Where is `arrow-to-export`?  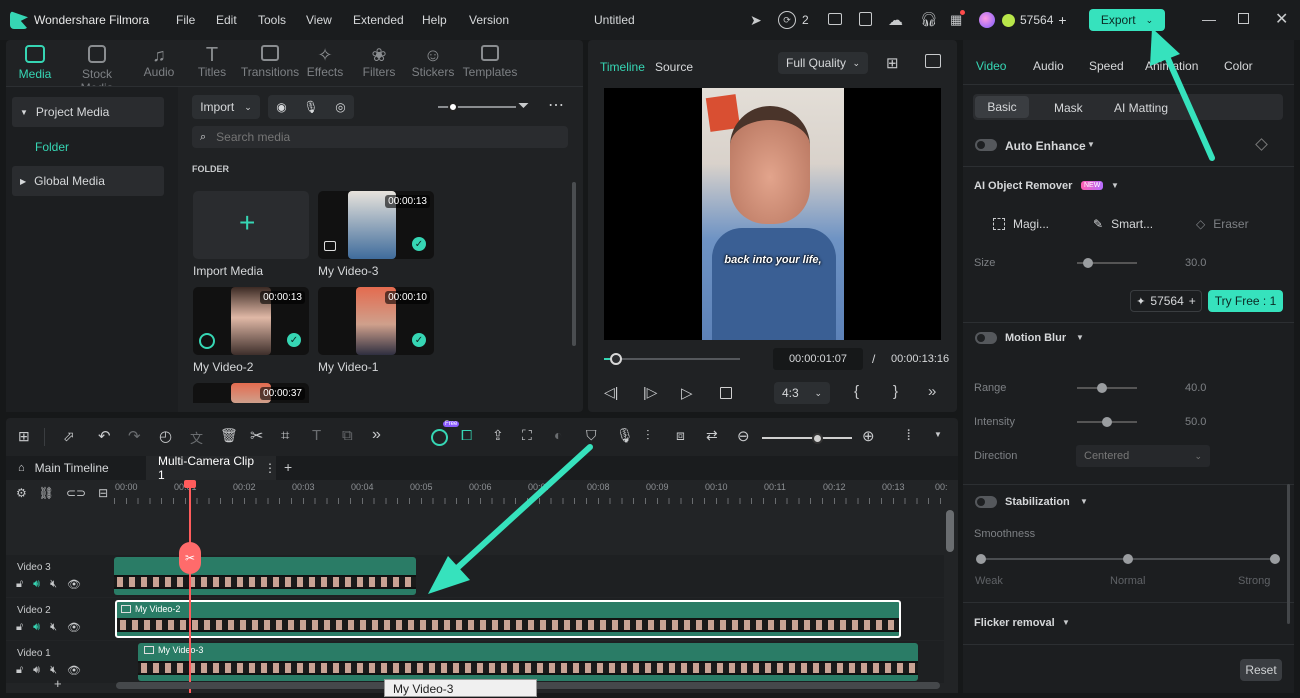 arrow-to-export is located at coordinates (1188, 105).